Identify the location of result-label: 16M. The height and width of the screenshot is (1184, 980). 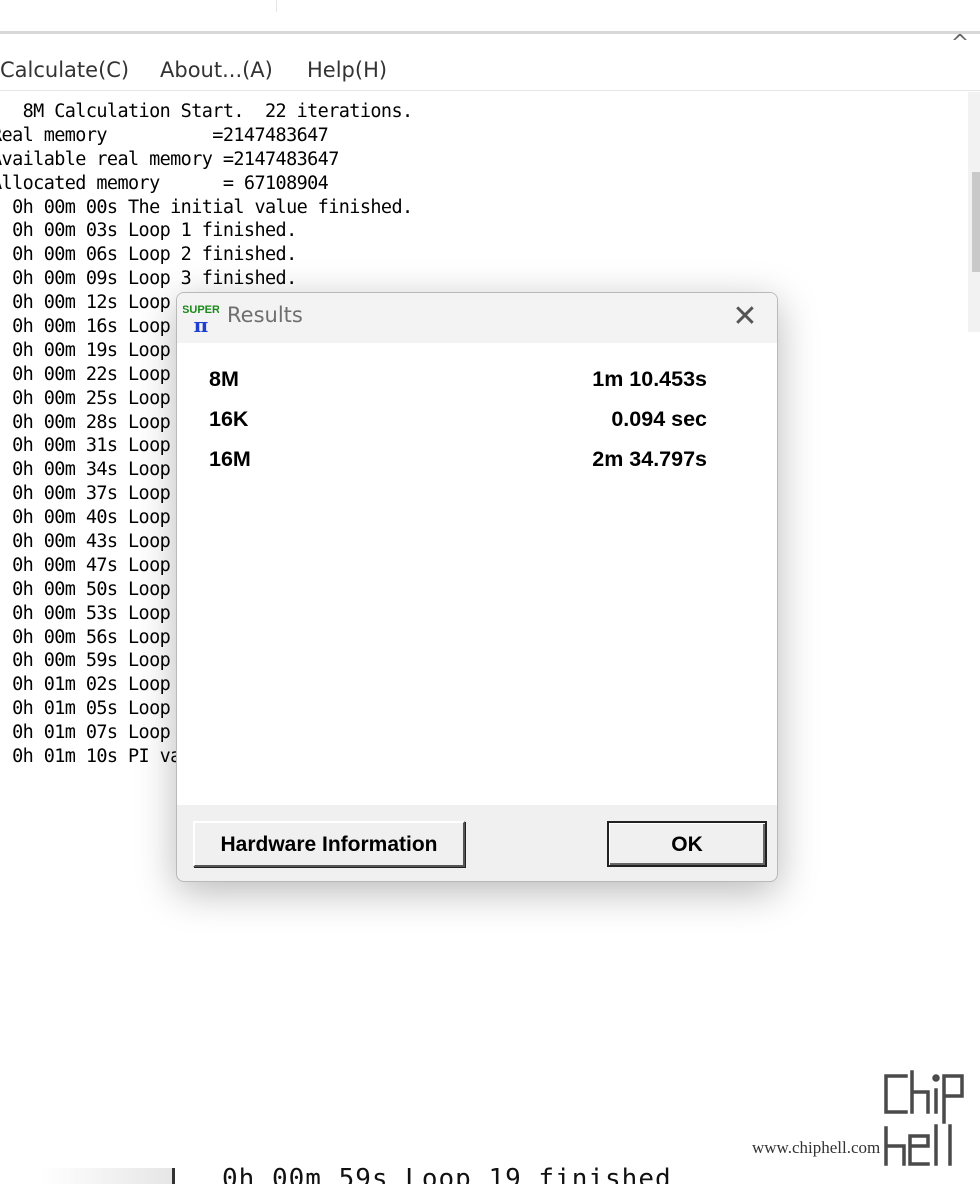
(230, 459).